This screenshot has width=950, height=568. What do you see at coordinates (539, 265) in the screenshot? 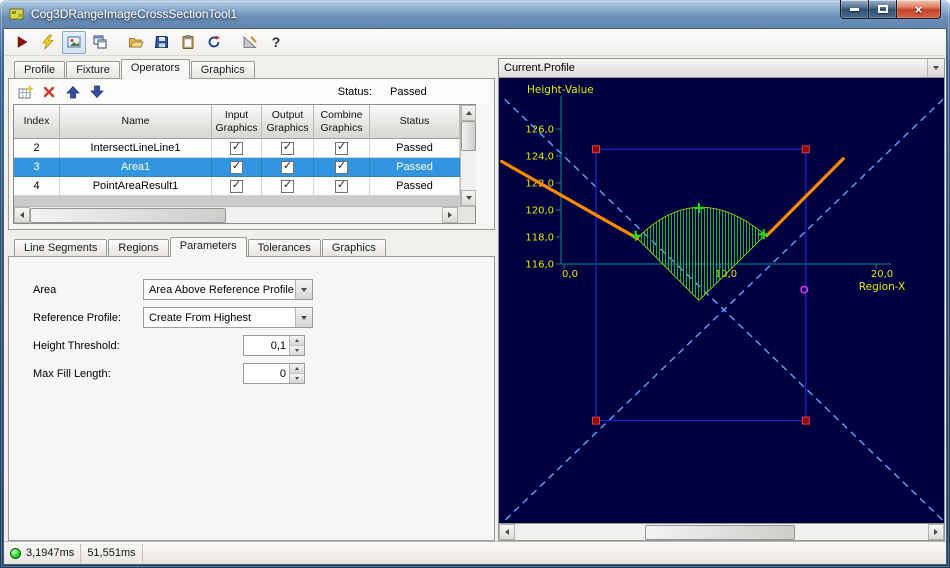
I see `svg-text: 116,0` at bounding box center [539, 265].